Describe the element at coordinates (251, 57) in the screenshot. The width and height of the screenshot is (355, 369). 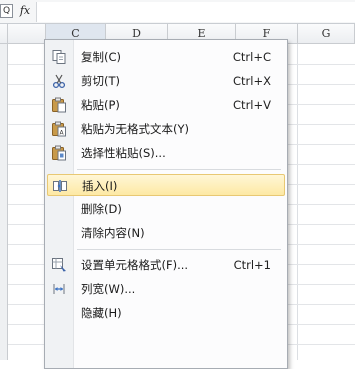
I see `menu-item-shortcut: Ctrl+C` at that location.